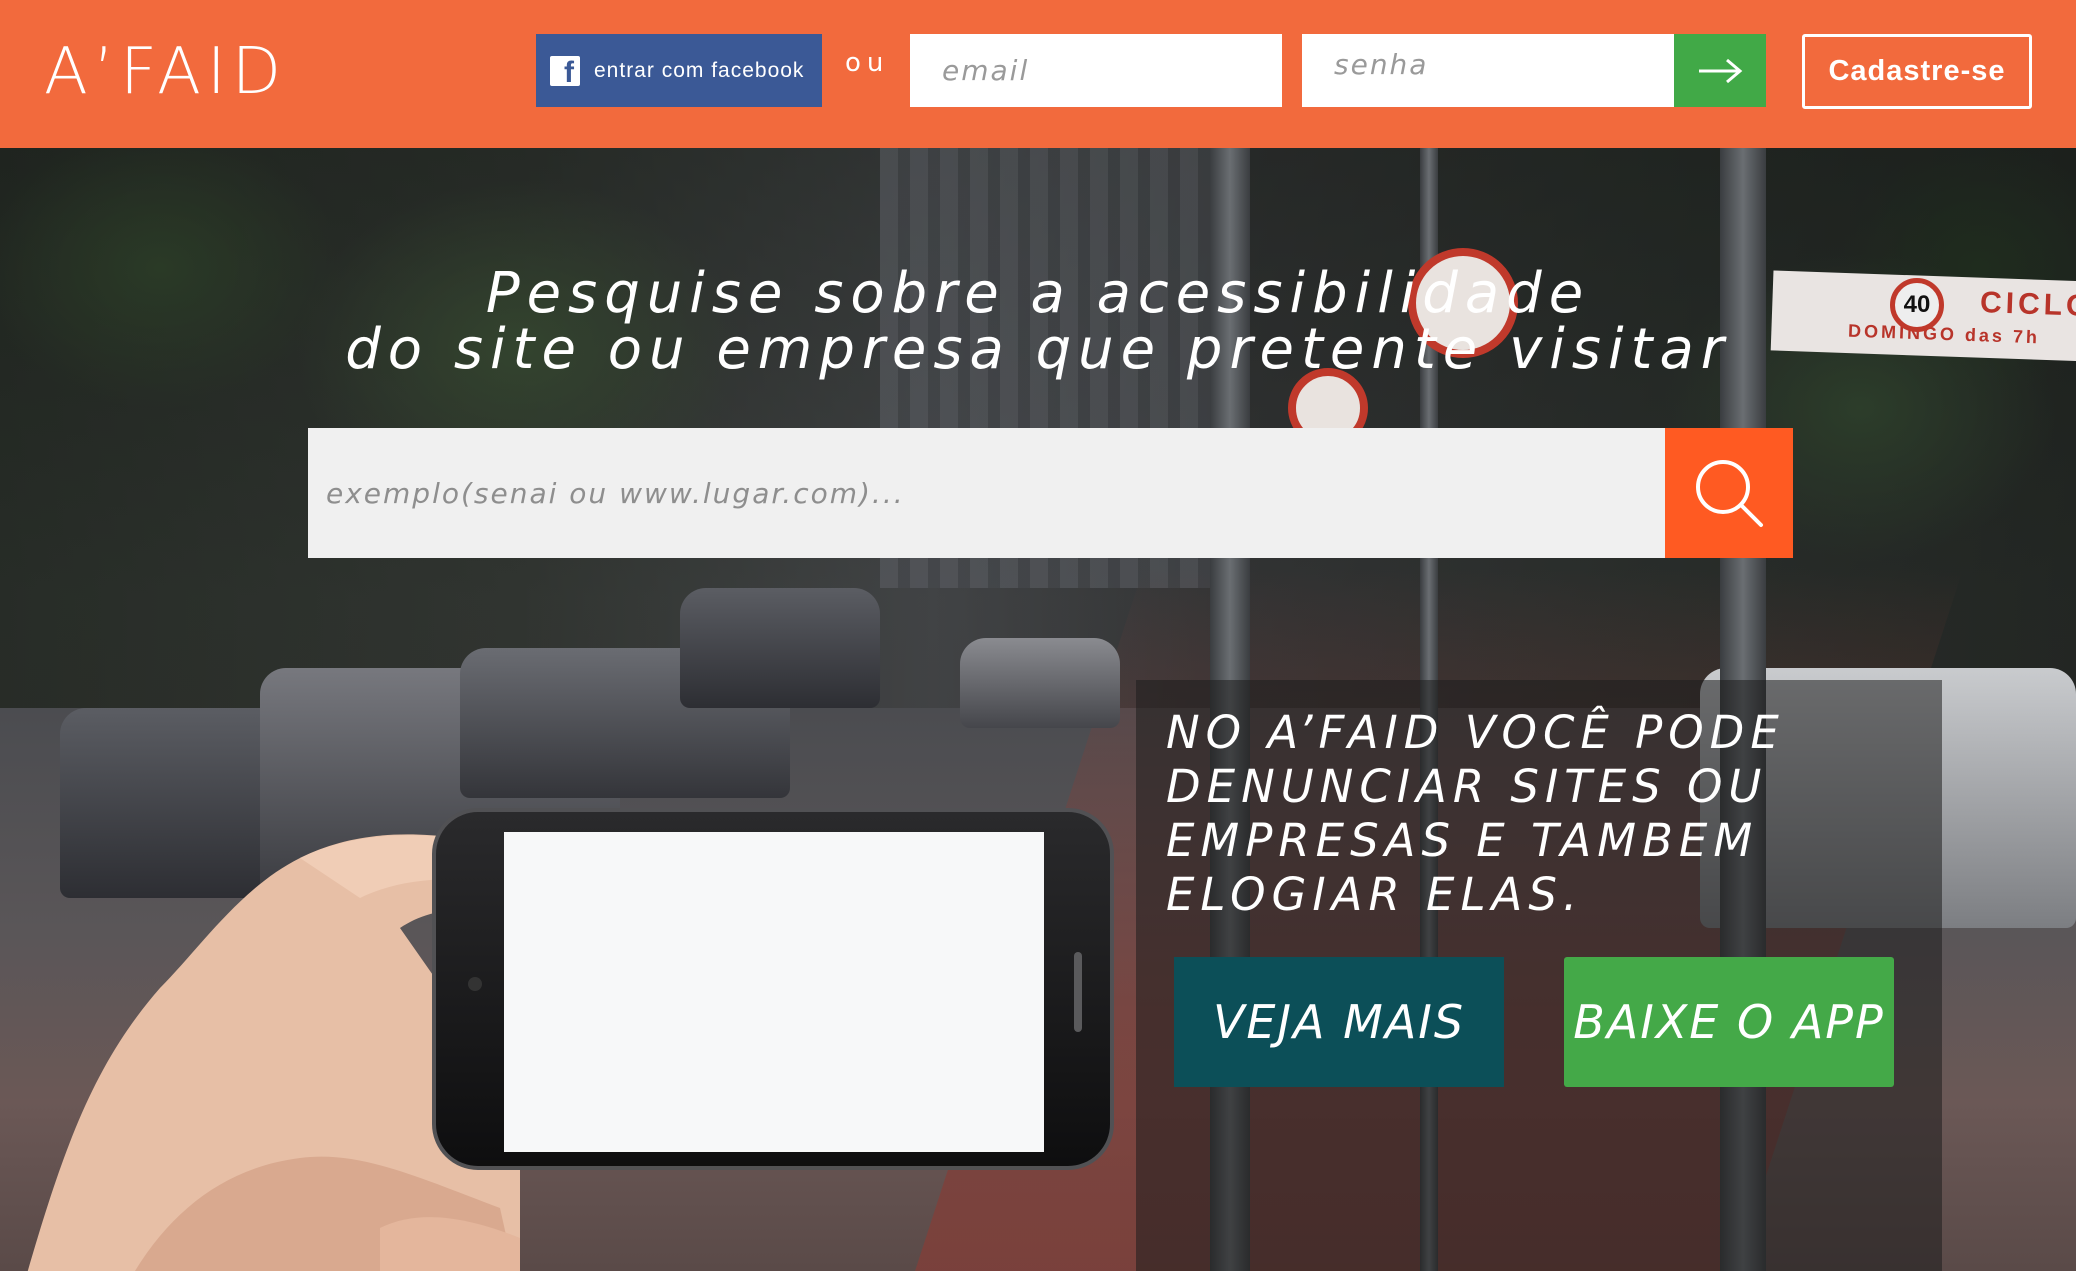  Describe the element at coordinates (1096, 70) in the screenshot. I see `email-field` at that location.